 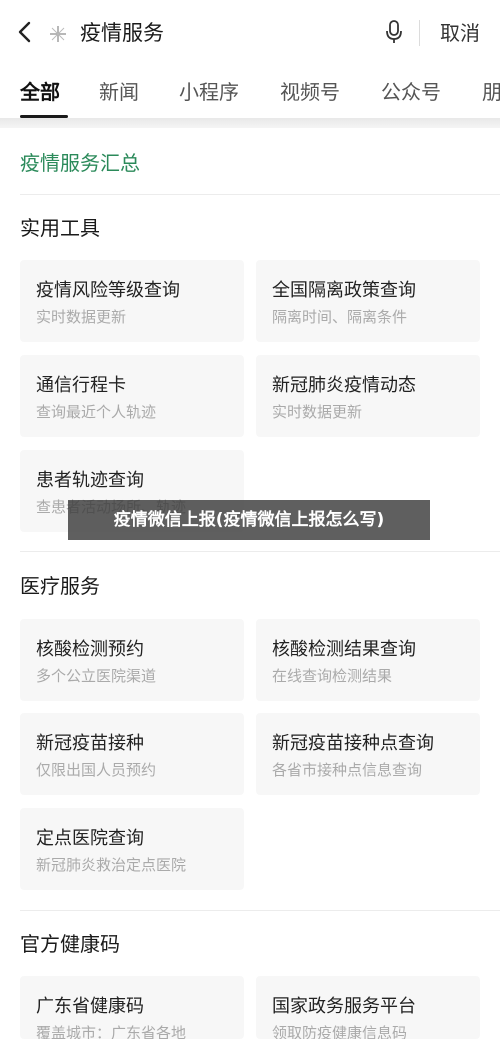 I want to click on card-nucleic-test-result: 核酸检测结果查询 在线查询检测结果, so click(x=368, y=660).